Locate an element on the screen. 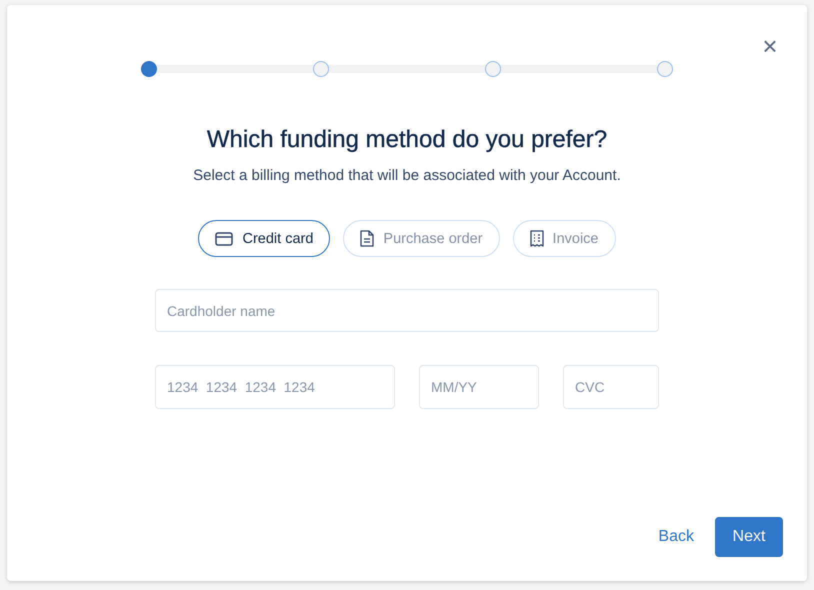 The image size is (814, 590). next-button: Next is located at coordinates (749, 537).